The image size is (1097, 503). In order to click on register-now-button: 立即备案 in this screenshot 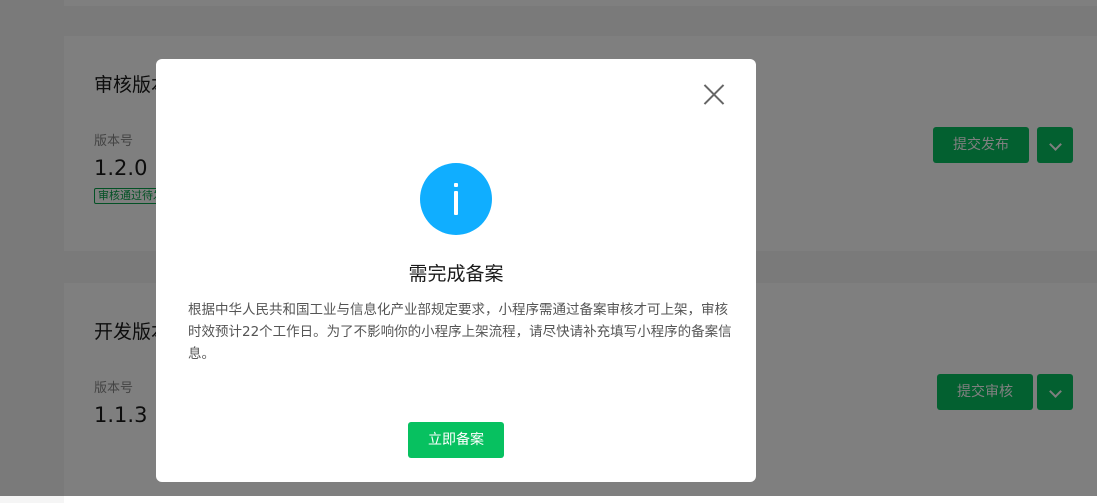, I will do `click(456, 440)`.